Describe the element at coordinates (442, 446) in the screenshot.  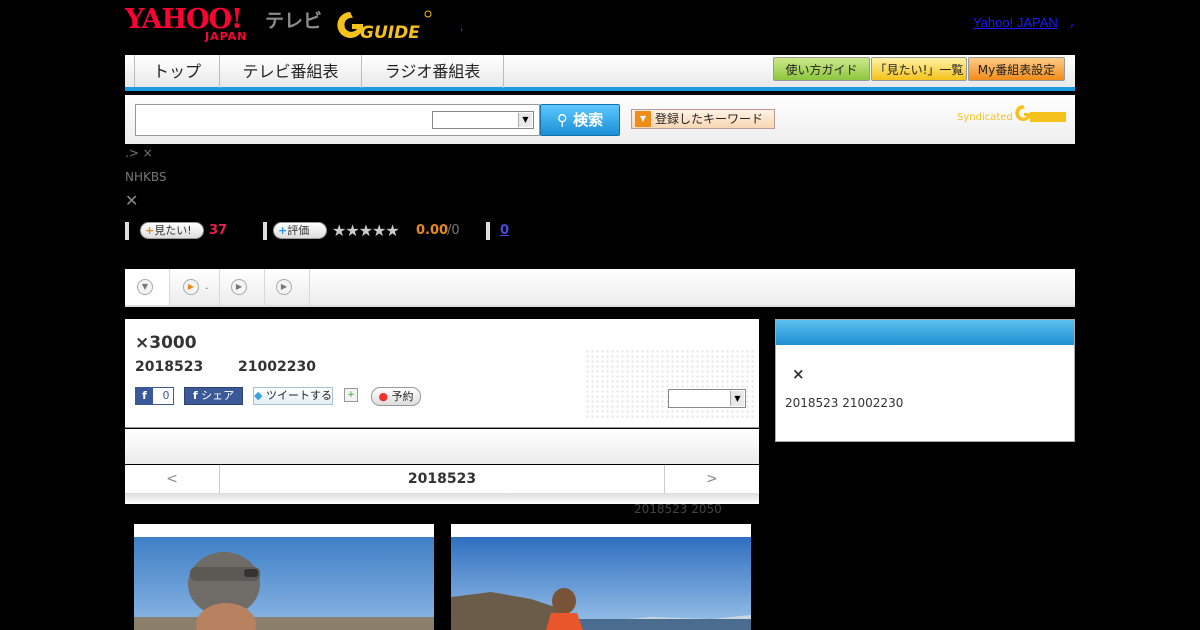
I see `sub-header-bar` at that location.